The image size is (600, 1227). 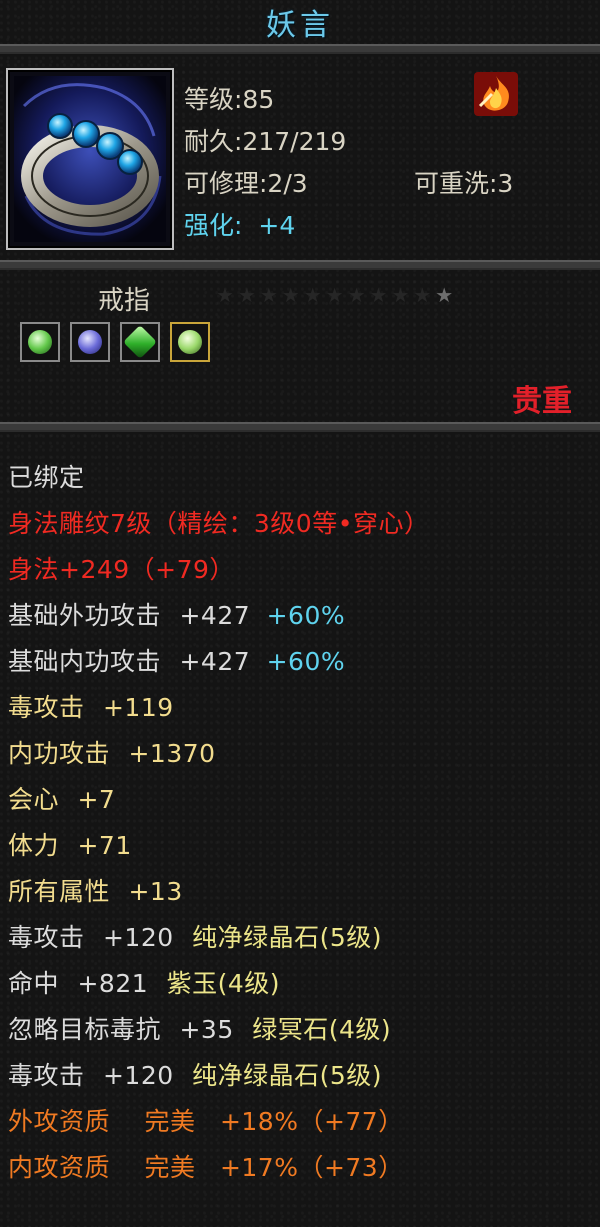 What do you see at coordinates (322, 1029) in the screenshot?
I see `gem-name: 绿冥石(4级)` at bounding box center [322, 1029].